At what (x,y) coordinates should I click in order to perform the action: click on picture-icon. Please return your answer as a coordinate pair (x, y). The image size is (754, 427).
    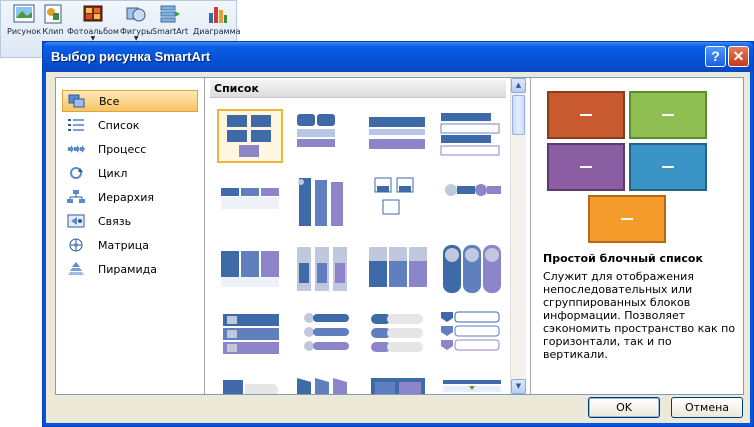
    Looking at the image, I should click on (24, 13).